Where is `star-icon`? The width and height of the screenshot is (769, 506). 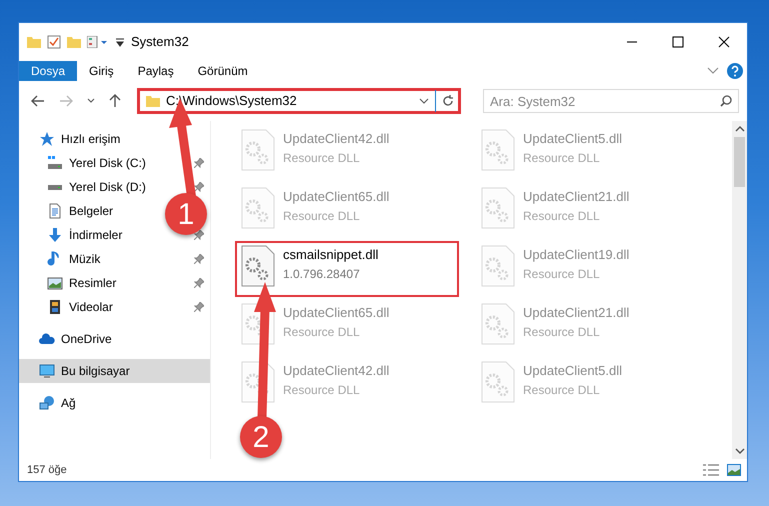 star-icon is located at coordinates (47, 139).